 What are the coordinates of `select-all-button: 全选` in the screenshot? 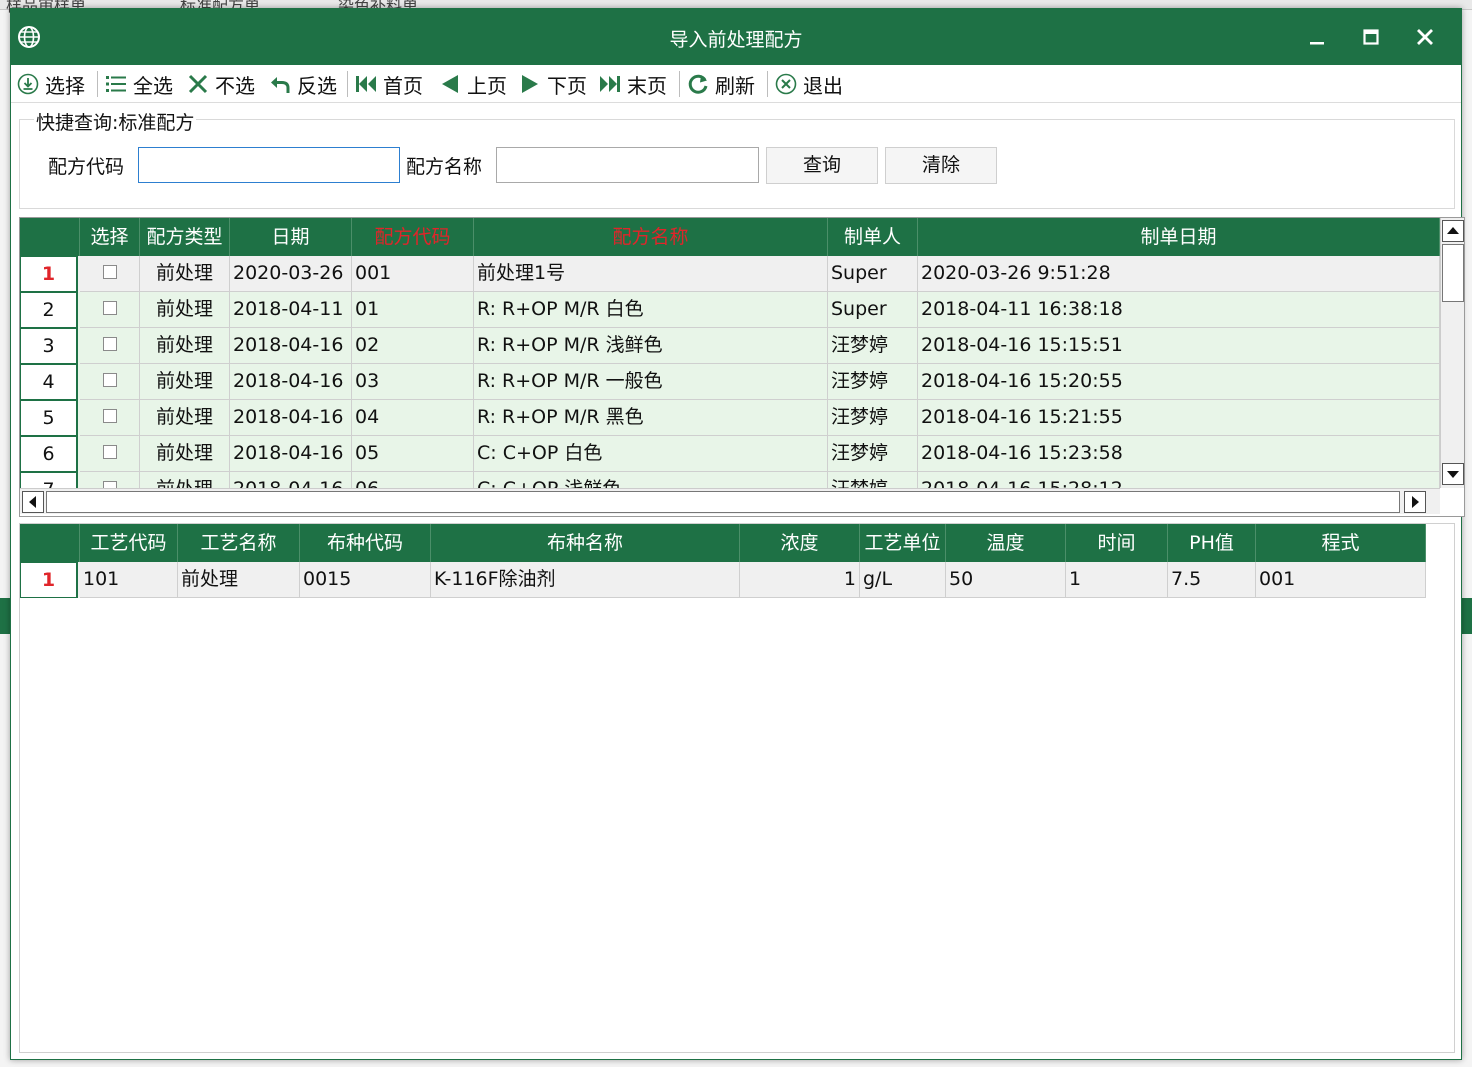 It's located at (139, 84).